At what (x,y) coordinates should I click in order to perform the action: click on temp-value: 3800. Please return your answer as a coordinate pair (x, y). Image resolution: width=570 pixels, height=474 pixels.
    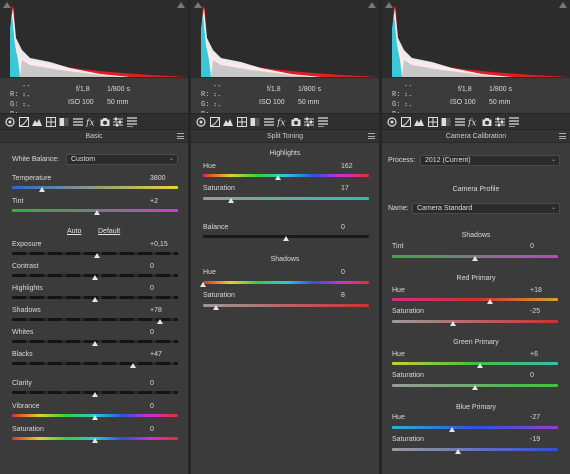
    Looking at the image, I should click on (158, 178).